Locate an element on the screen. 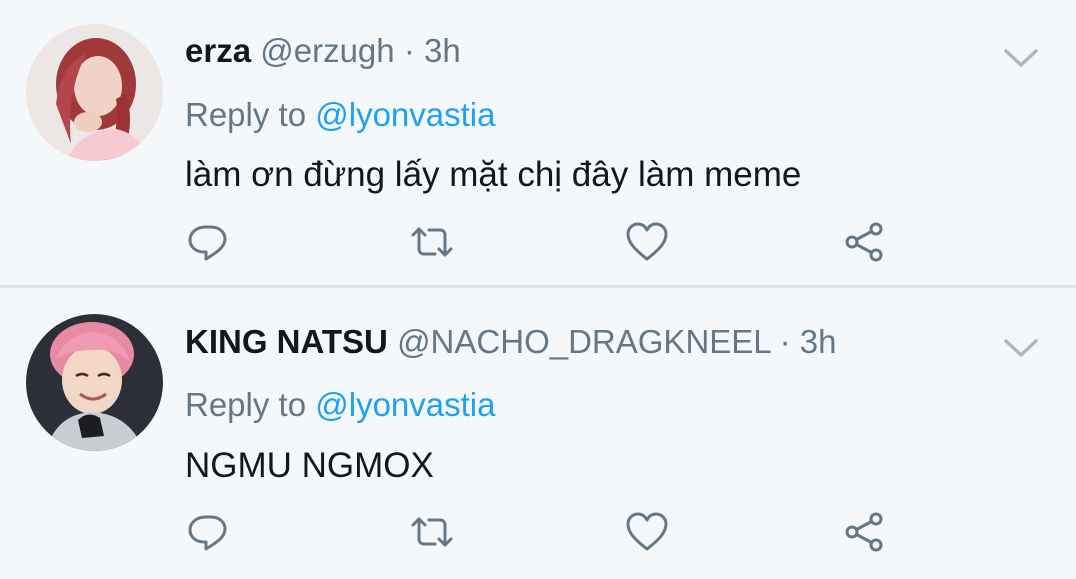 The image size is (1076, 579). display-name: erza is located at coordinates (218, 50).